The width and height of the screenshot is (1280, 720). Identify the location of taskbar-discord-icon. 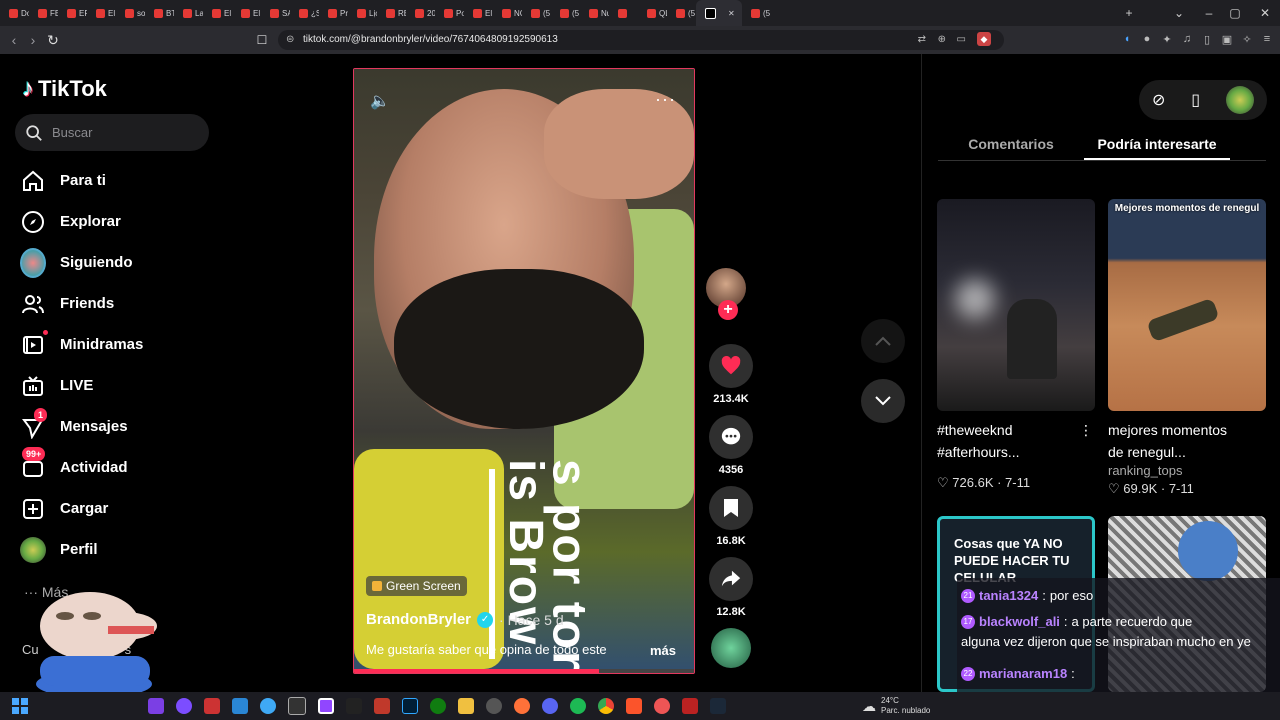
(550, 706).